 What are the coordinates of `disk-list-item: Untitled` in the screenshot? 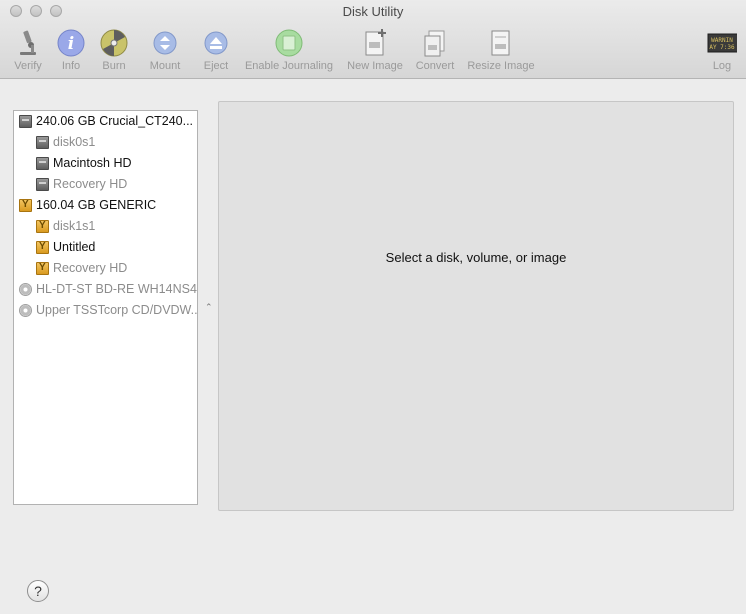 It's located at (105, 247).